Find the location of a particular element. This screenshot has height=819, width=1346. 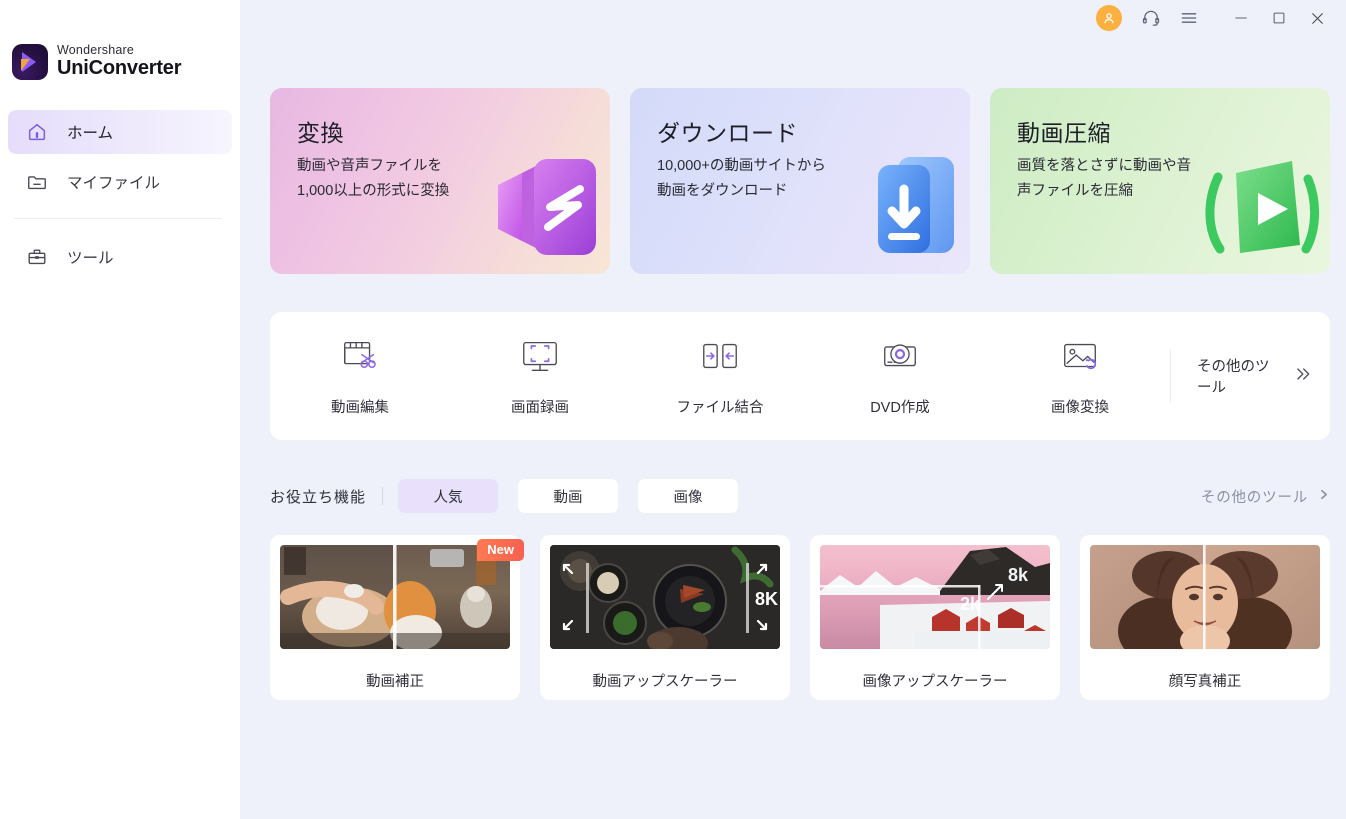

features-more-label: その他のツール is located at coordinates (1254, 497).